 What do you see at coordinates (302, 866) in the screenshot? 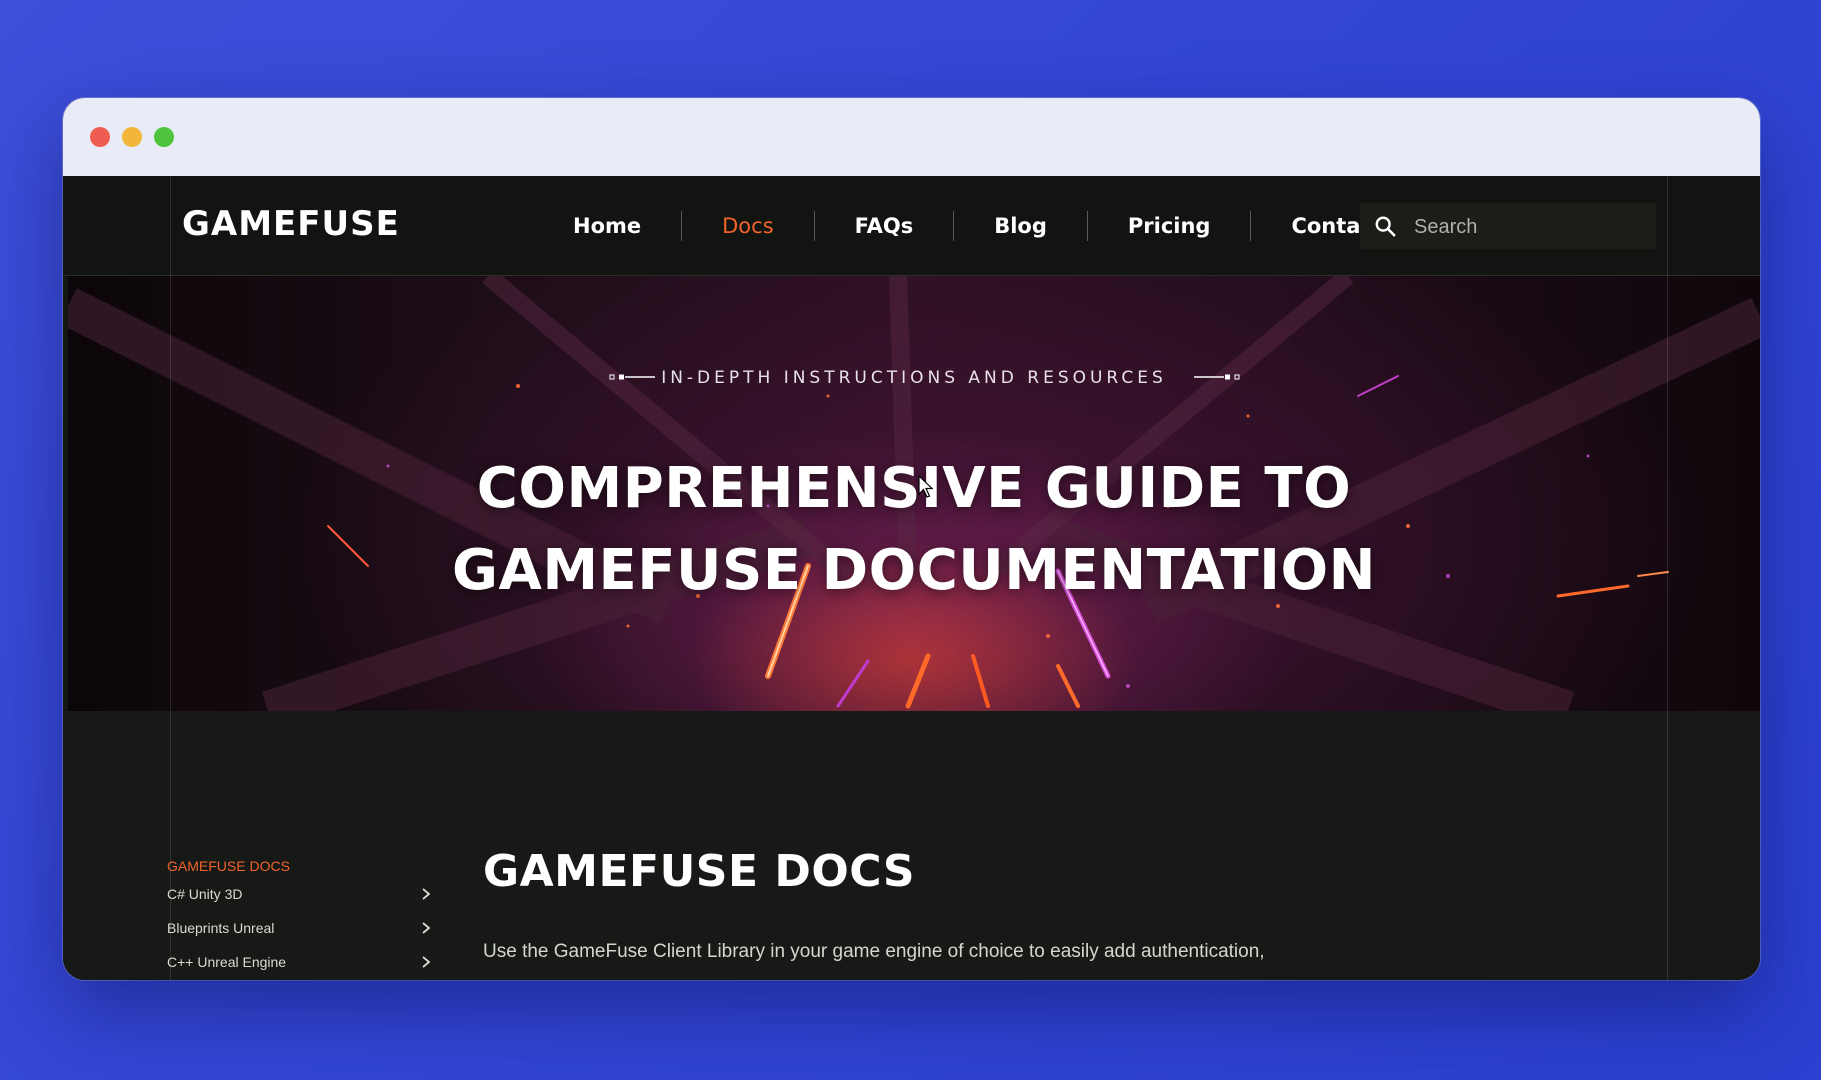
I see `sidebar-heading: GAMEFUSE DOCS` at bounding box center [302, 866].